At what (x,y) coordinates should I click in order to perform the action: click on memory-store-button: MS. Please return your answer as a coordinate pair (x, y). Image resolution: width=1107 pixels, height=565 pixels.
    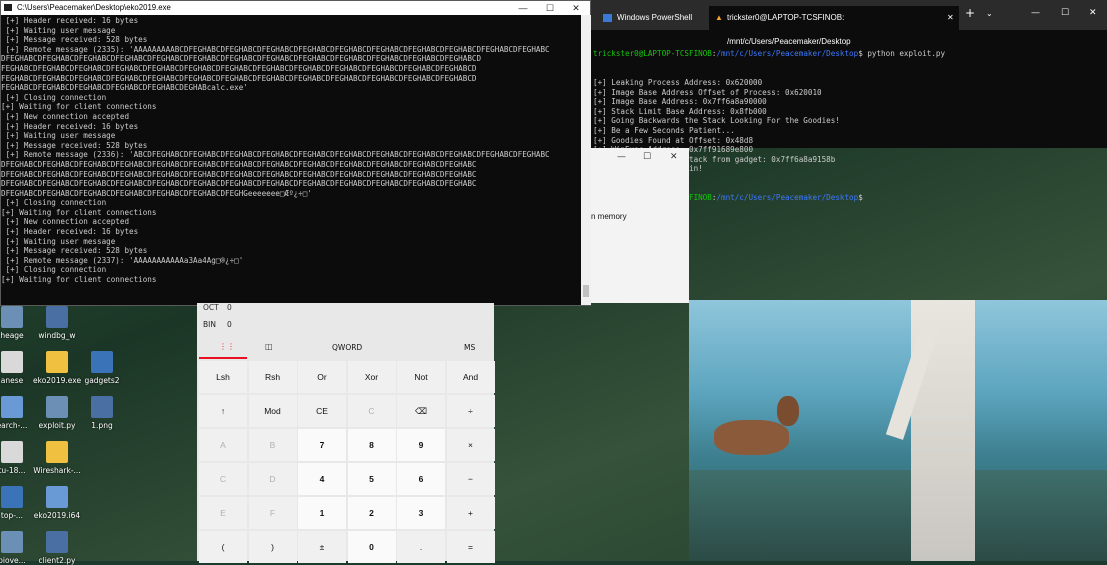
    Looking at the image, I should click on (469, 347).